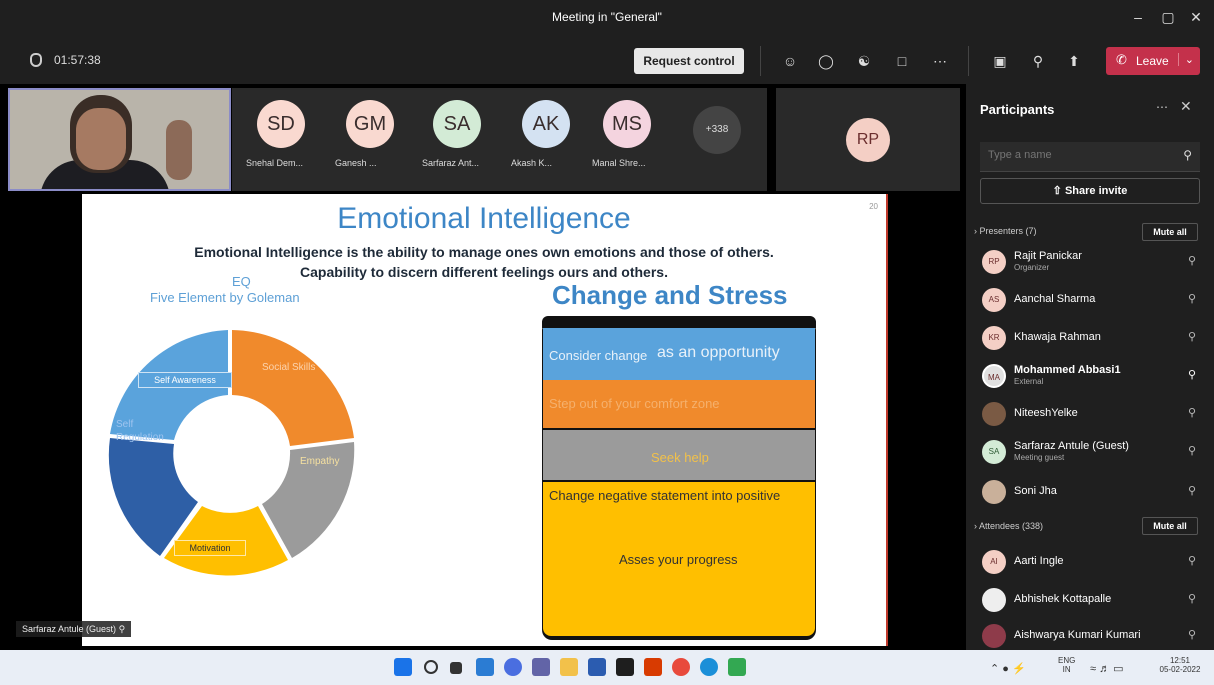 This screenshot has height=685, width=1214. Describe the element at coordinates (1008, 668) in the screenshot. I see `tray-icons: ⌃ ● ⚡` at that location.